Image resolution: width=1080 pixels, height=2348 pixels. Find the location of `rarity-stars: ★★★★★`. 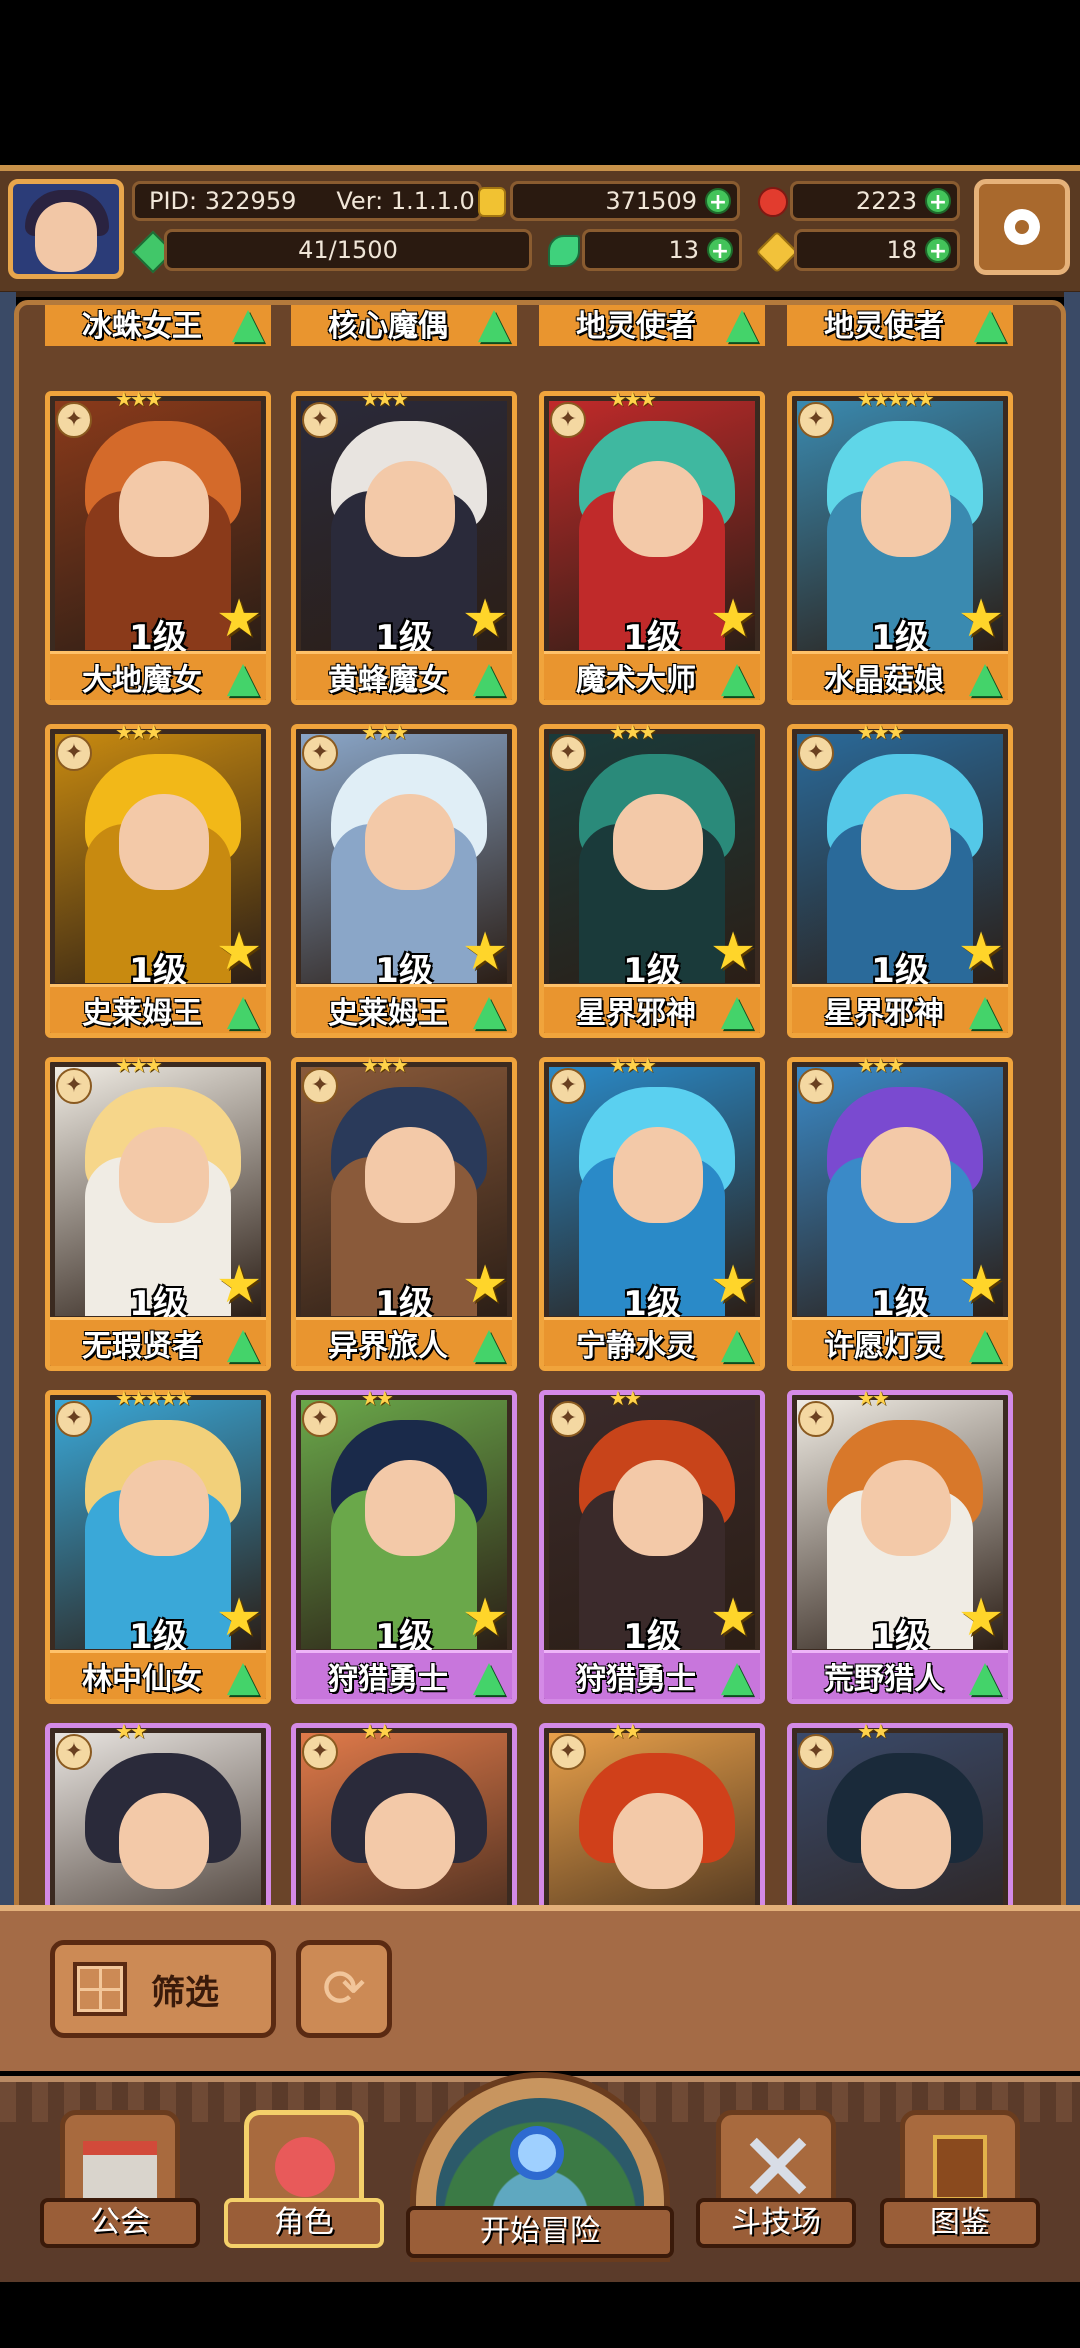

rarity-stars: ★★★★★ is located at coordinates (154, 1398).